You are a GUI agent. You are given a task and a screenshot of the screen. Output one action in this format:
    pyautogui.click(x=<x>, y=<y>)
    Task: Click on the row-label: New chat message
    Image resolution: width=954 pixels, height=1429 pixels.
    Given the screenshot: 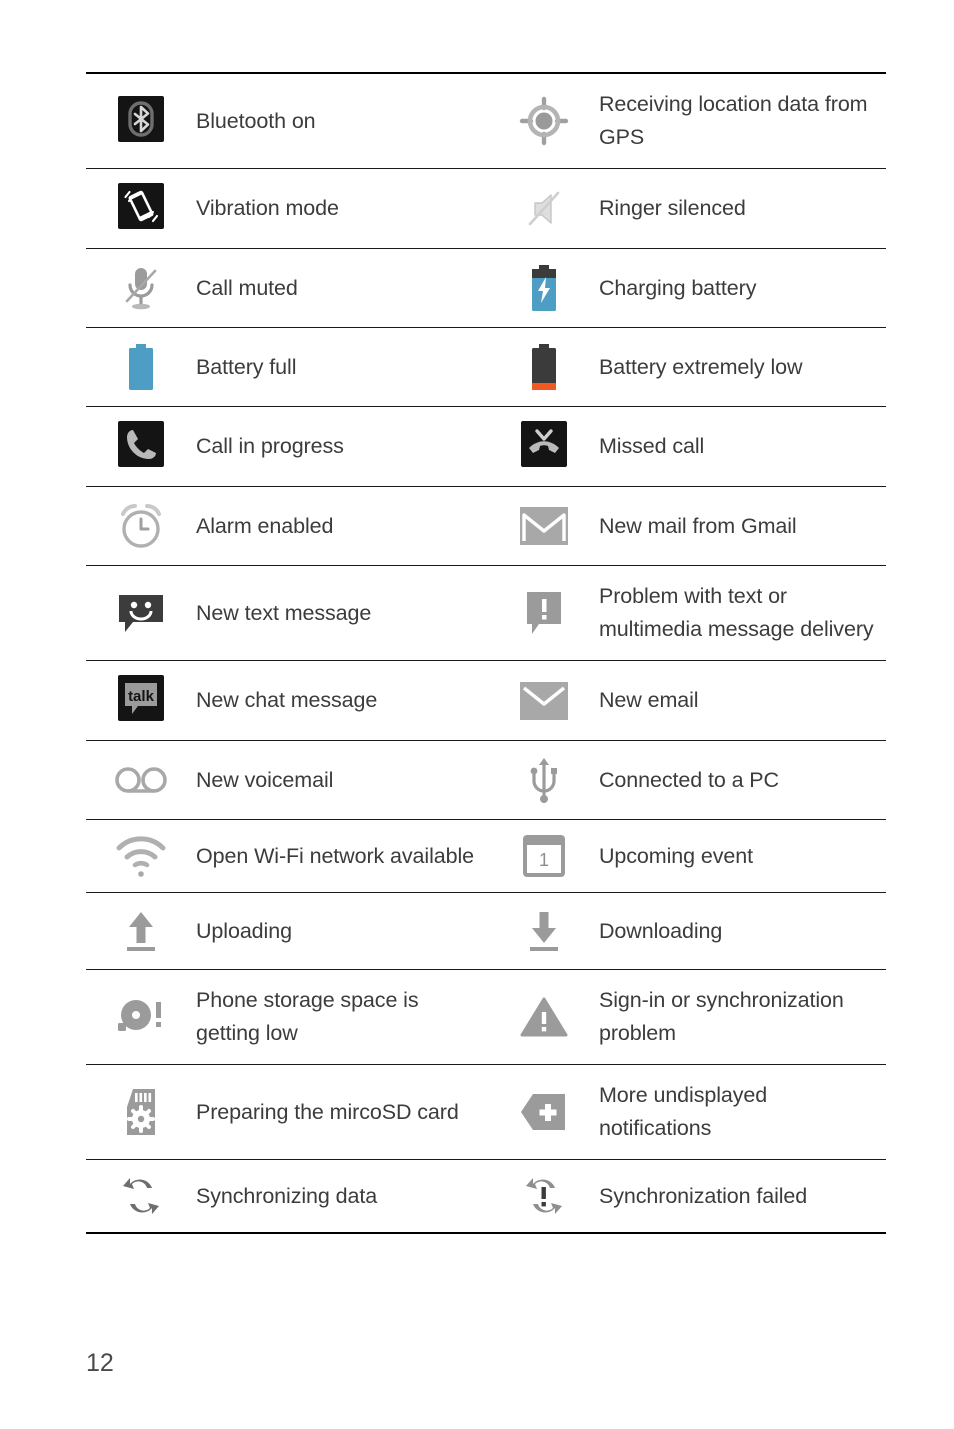 What is the action you would take?
    pyautogui.click(x=287, y=700)
    